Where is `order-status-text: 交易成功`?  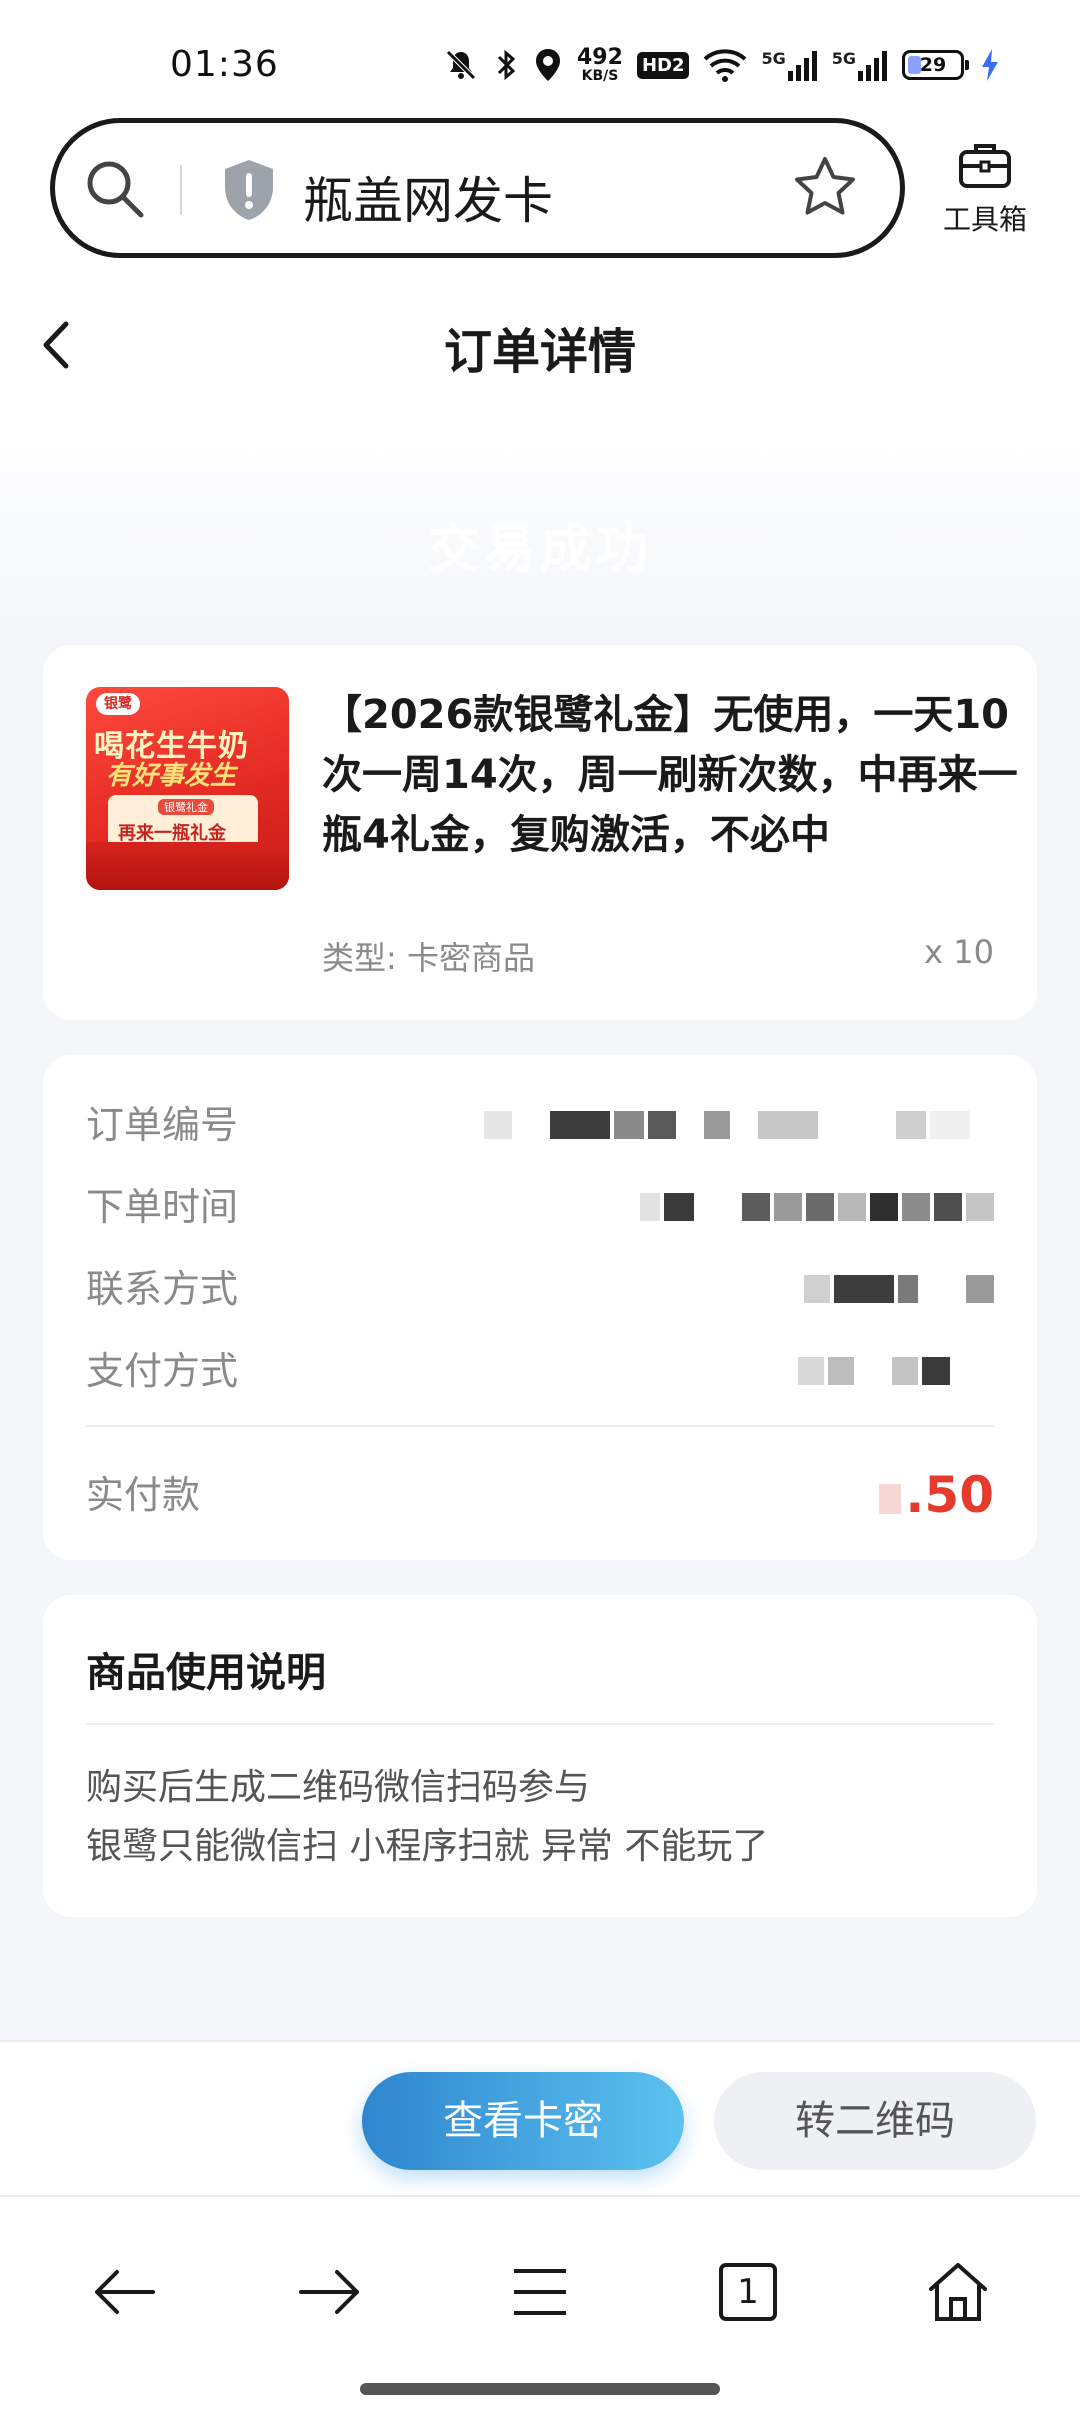 order-status-text: 交易成功 is located at coordinates (539, 550).